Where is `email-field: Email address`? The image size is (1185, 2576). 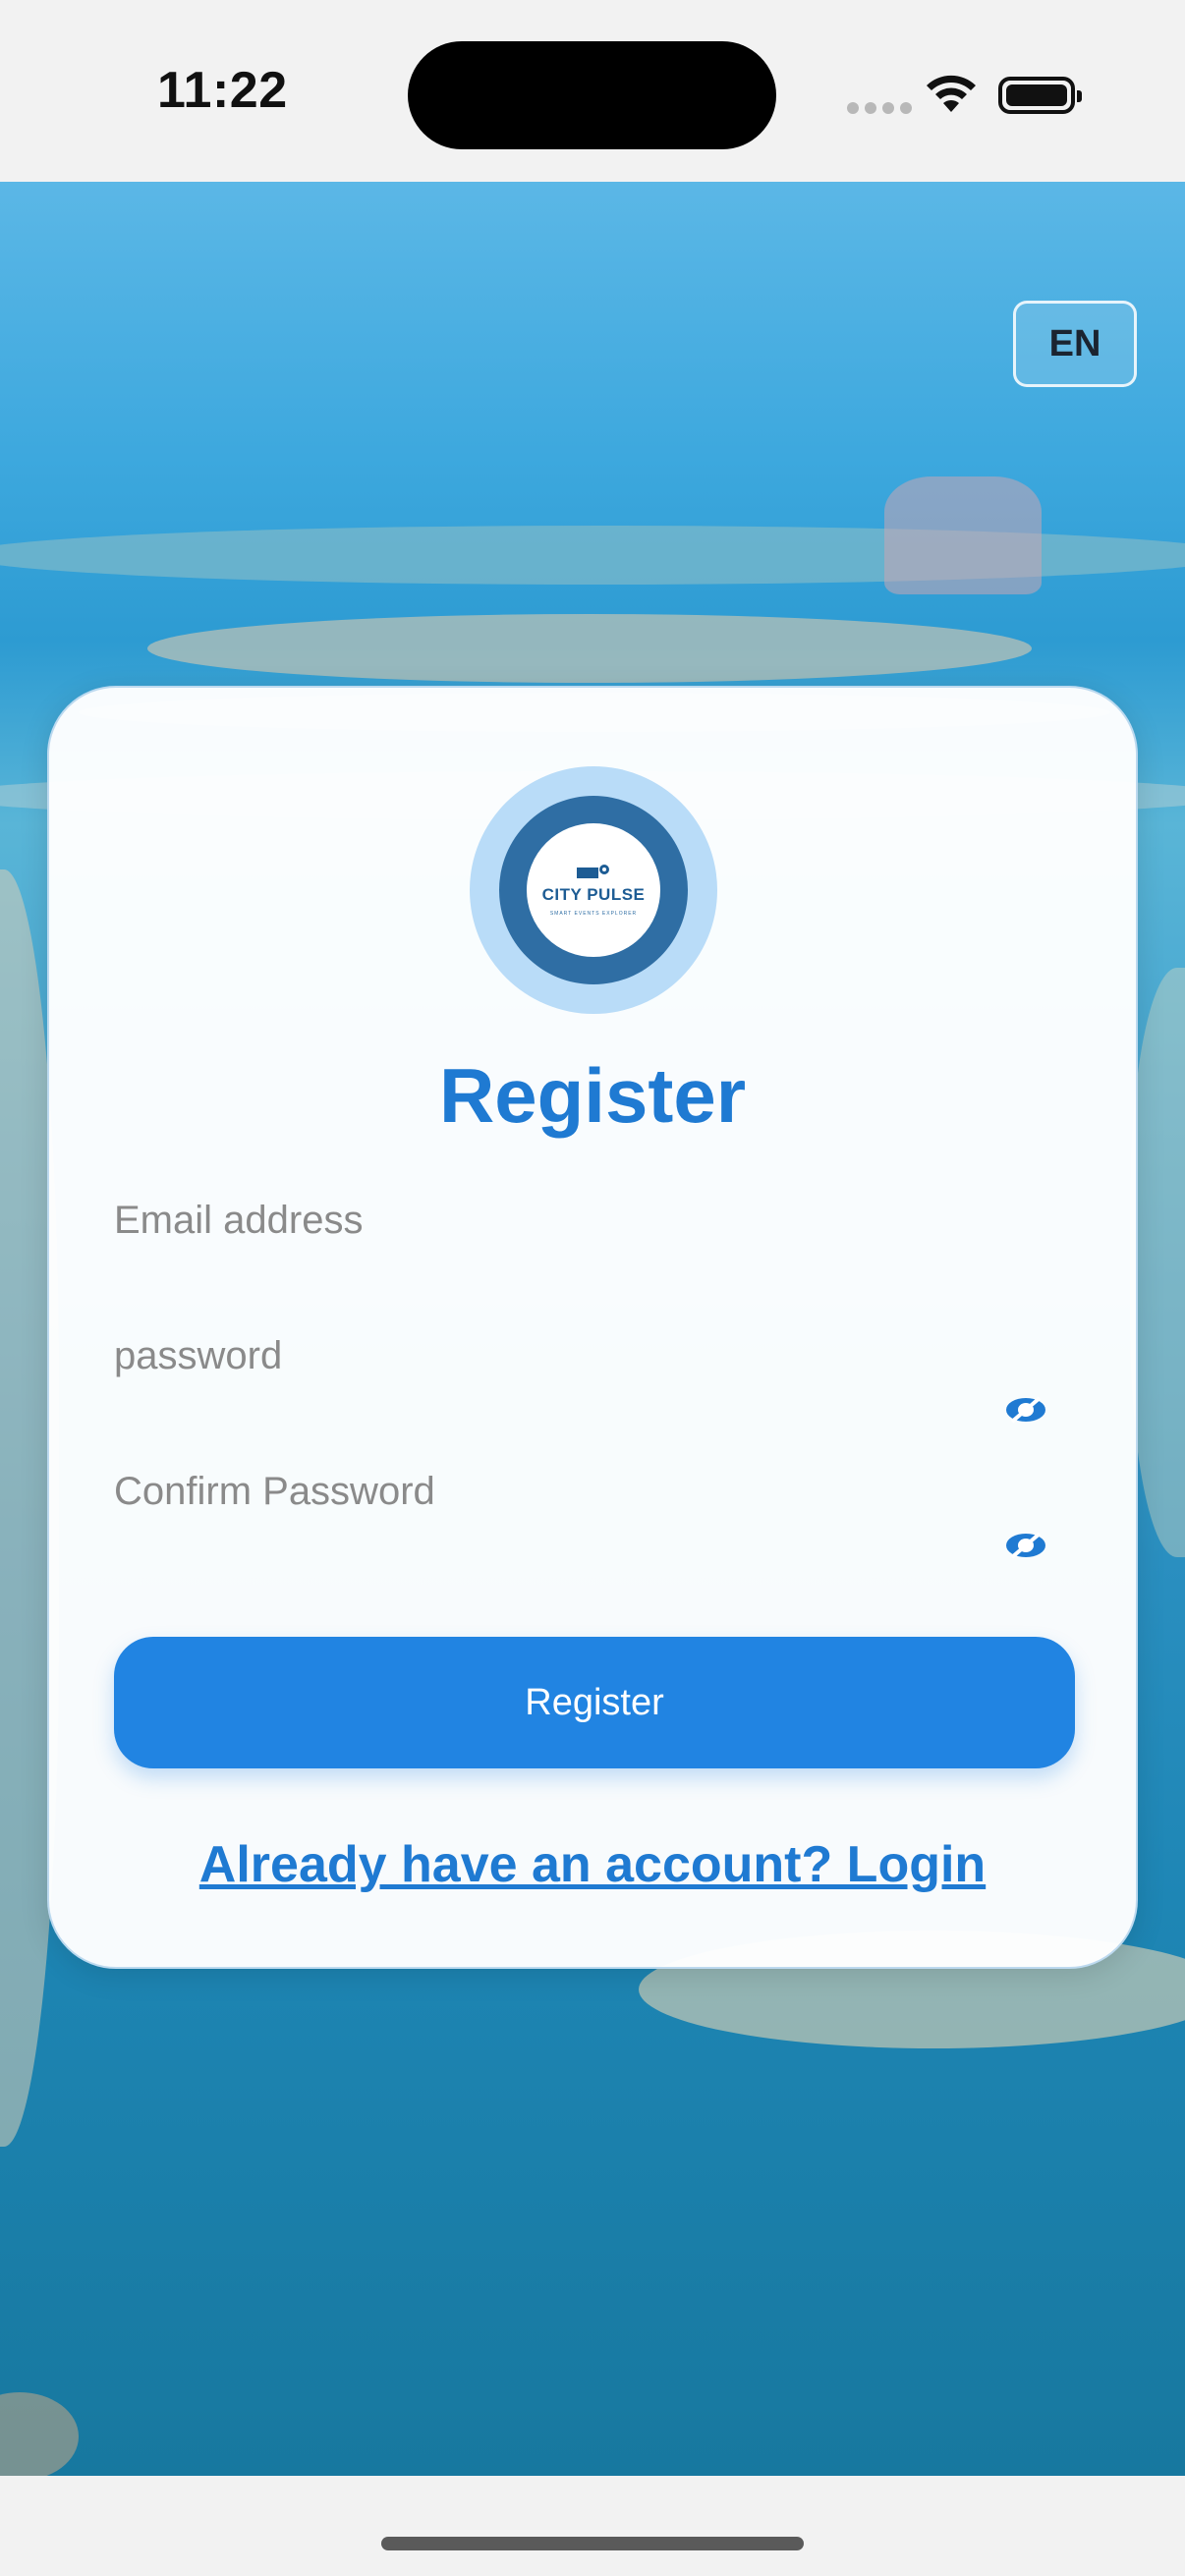
email-field: Email address is located at coordinates (596, 1233).